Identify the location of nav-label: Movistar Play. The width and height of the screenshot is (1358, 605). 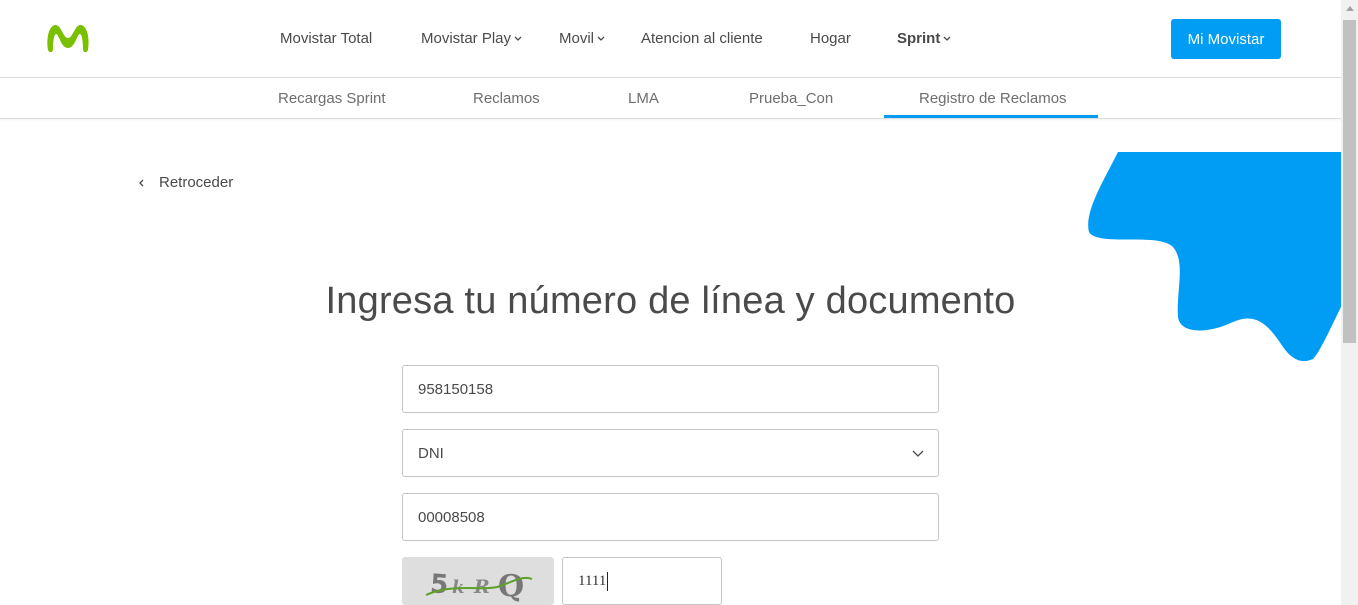
(466, 38).